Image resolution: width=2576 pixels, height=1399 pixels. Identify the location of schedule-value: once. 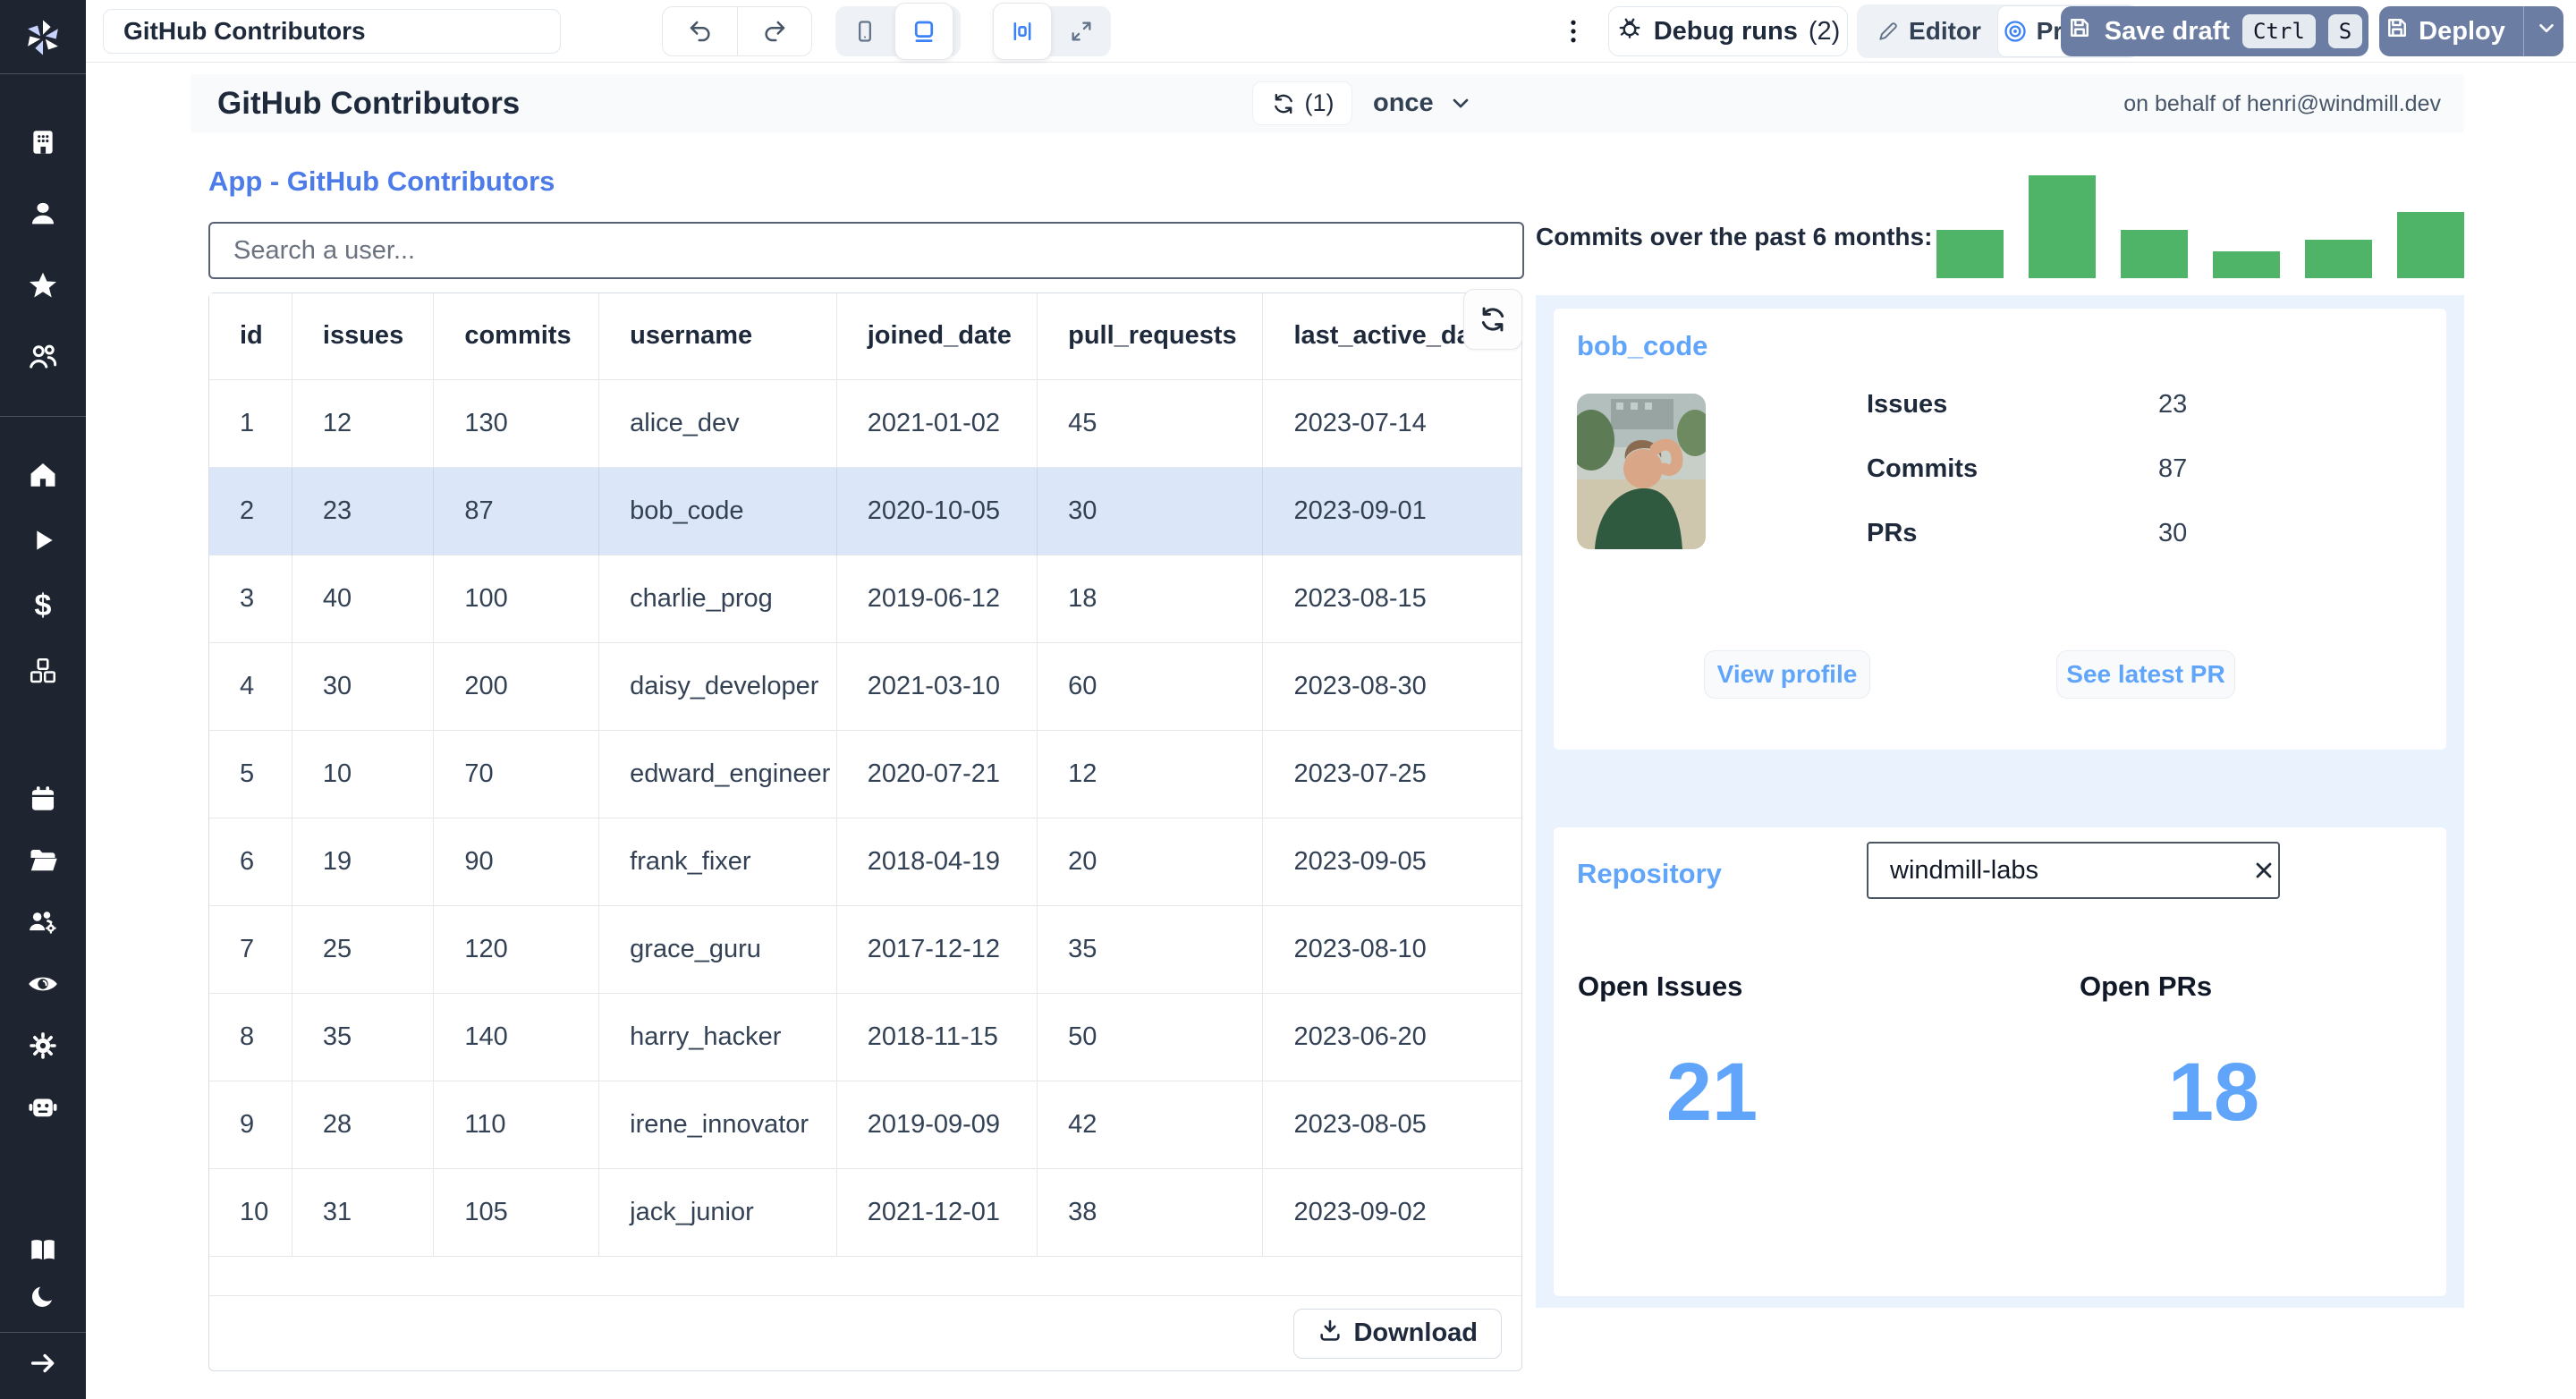
(1403, 102).